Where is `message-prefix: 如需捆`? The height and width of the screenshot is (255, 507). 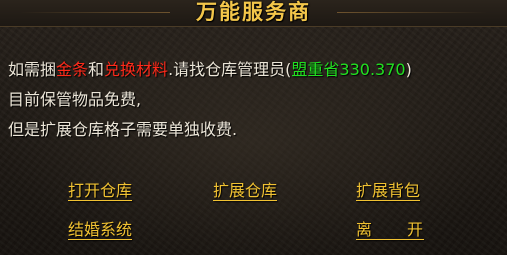
message-prefix: 如需捆 is located at coordinates (32, 69).